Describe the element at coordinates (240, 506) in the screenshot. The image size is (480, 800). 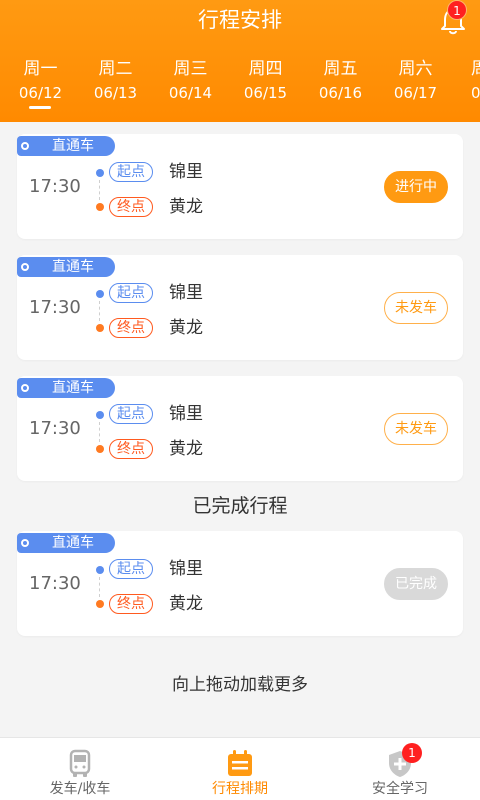
I see `completed-section-title: 已完成行程` at that location.